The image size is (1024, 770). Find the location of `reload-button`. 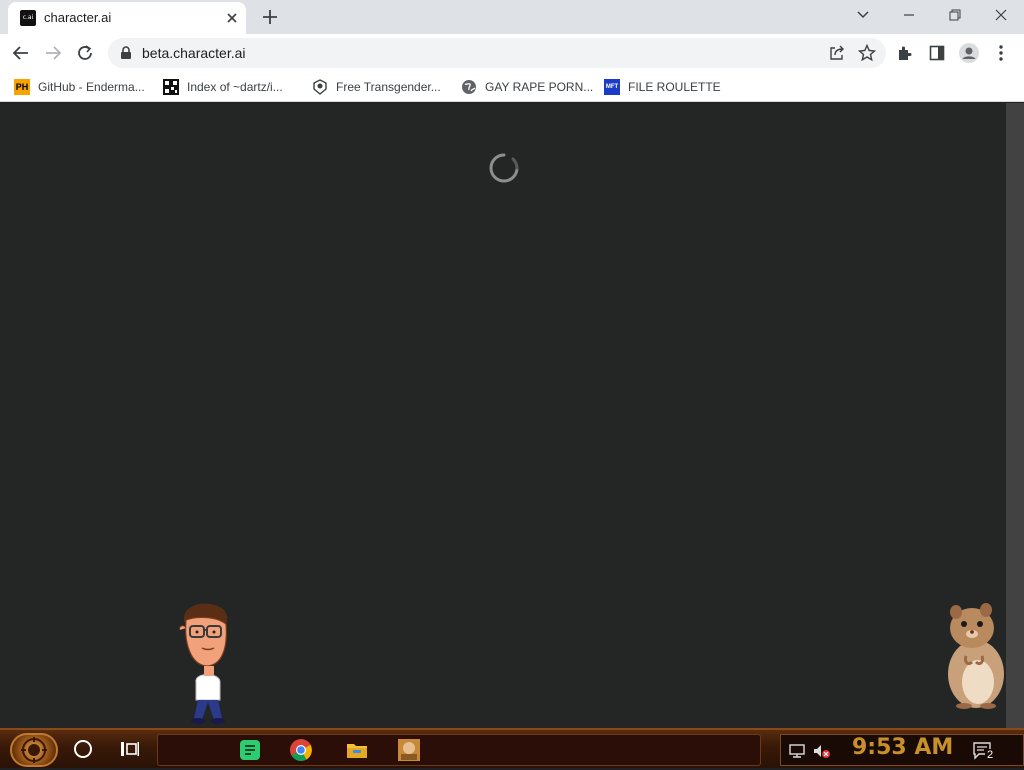

reload-button is located at coordinates (85, 53).